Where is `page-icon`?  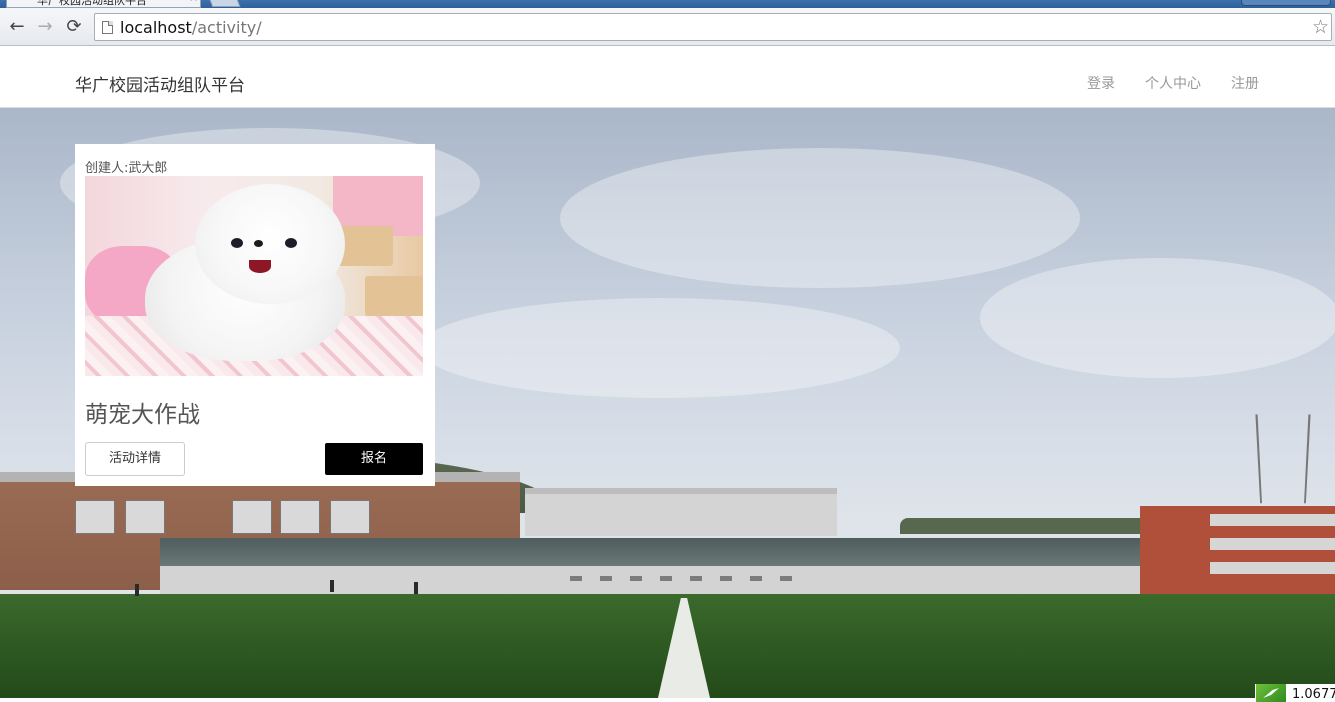 page-icon is located at coordinates (107, 27).